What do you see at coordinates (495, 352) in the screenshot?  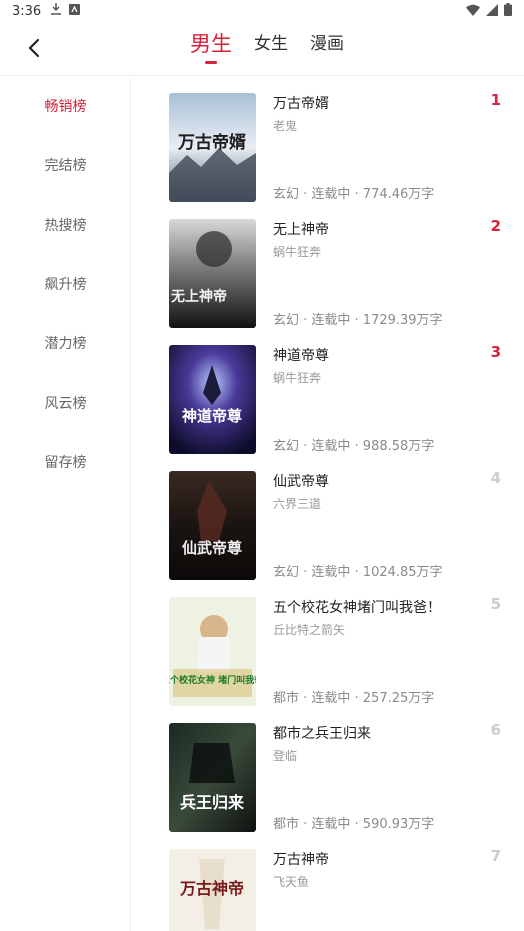 I see `rank-number: 3` at bounding box center [495, 352].